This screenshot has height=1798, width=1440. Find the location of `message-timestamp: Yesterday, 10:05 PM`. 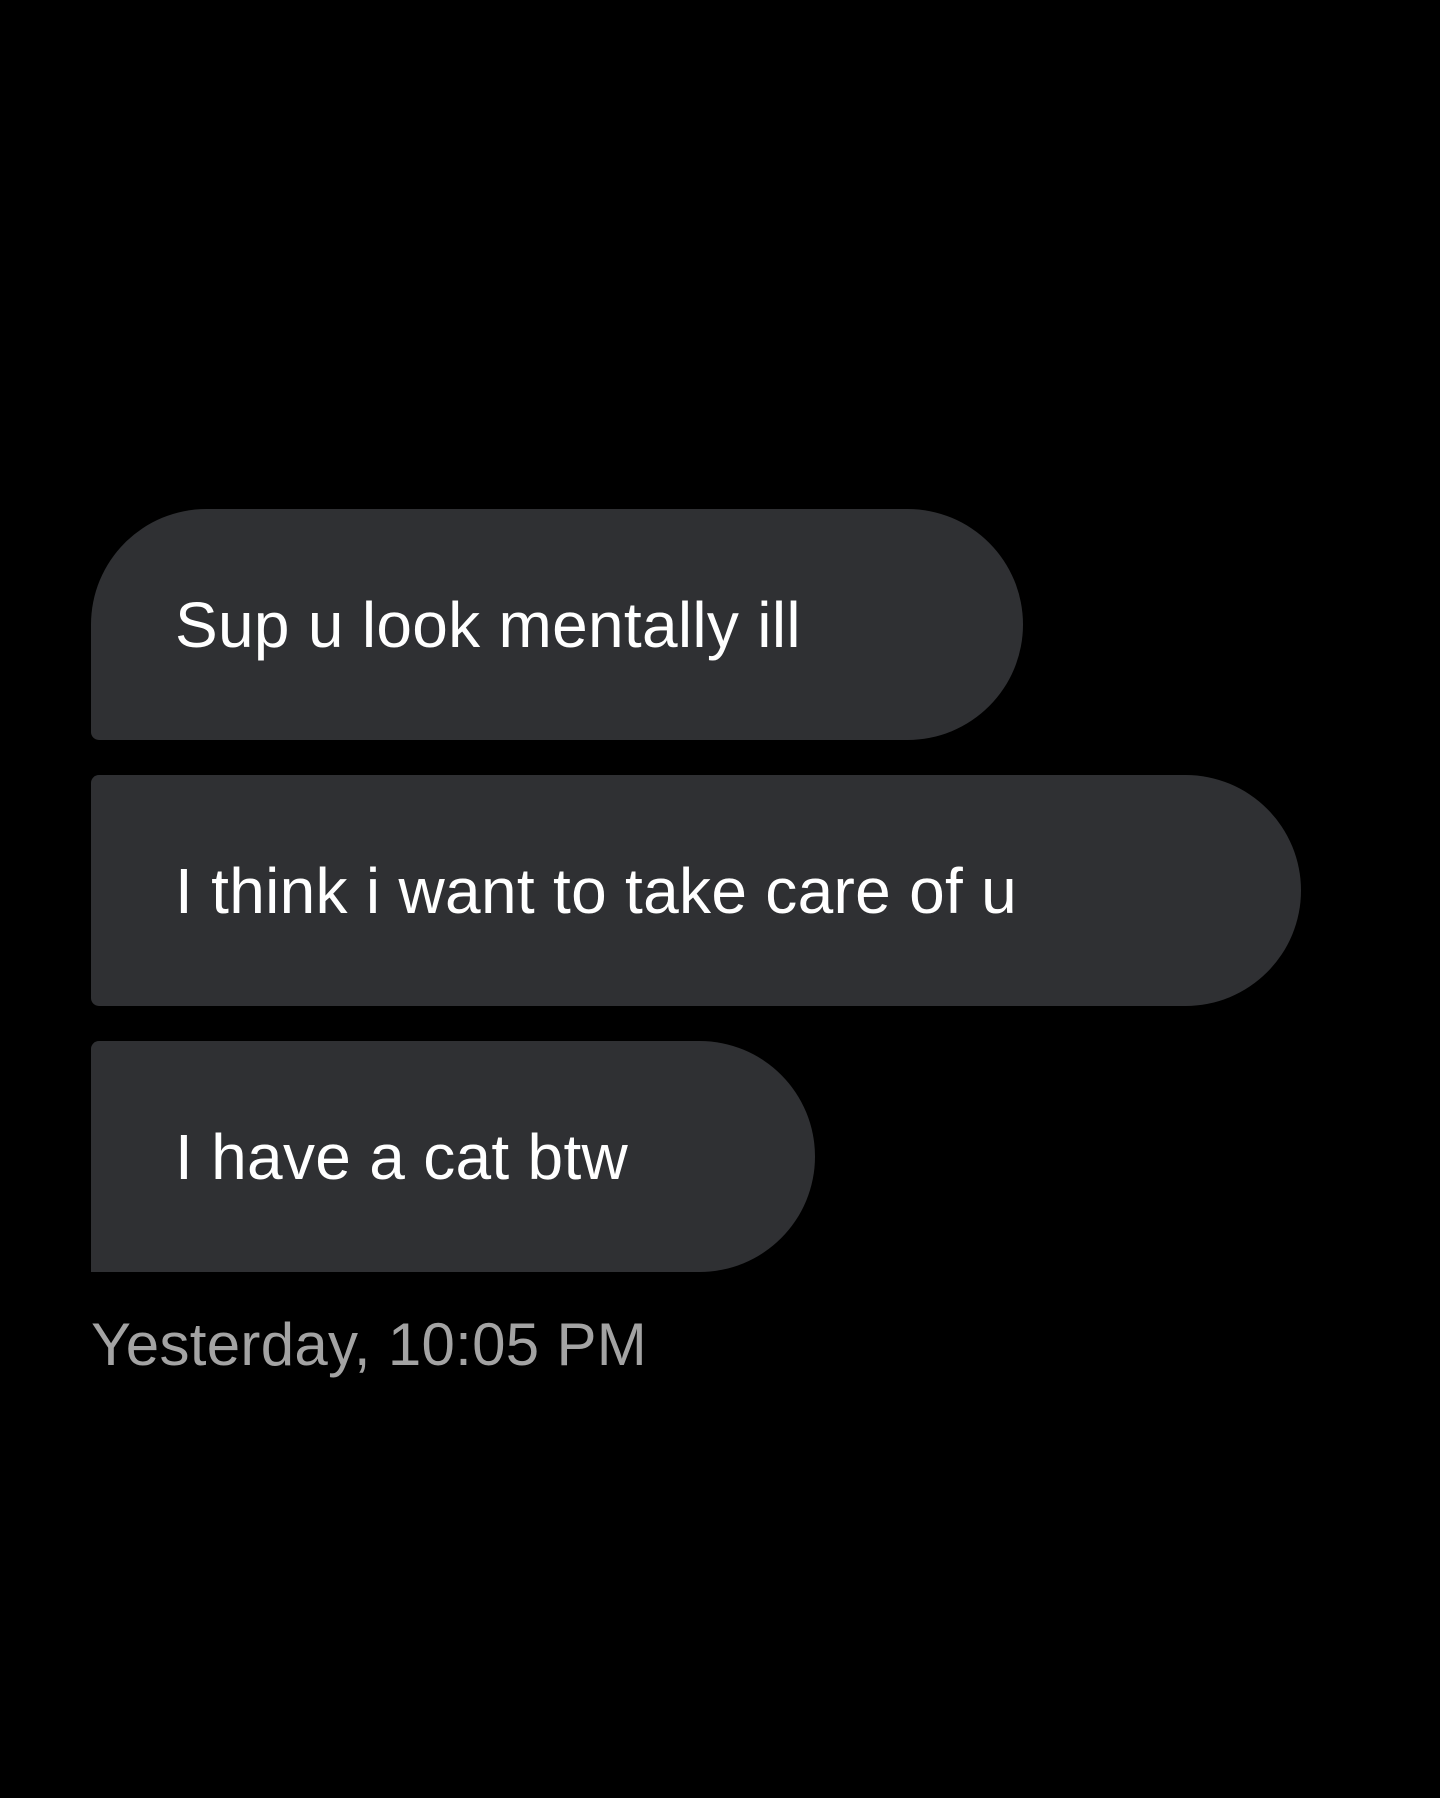

message-timestamp: Yesterday, 10:05 PM is located at coordinates (369, 1344).